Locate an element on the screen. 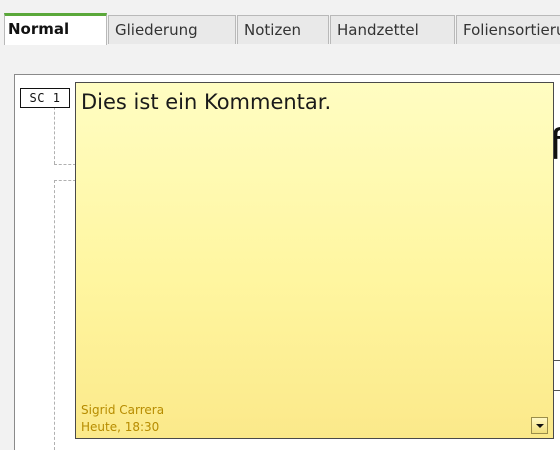  comment-date: Heute, 18:30 is located at coordinates (120, 427).